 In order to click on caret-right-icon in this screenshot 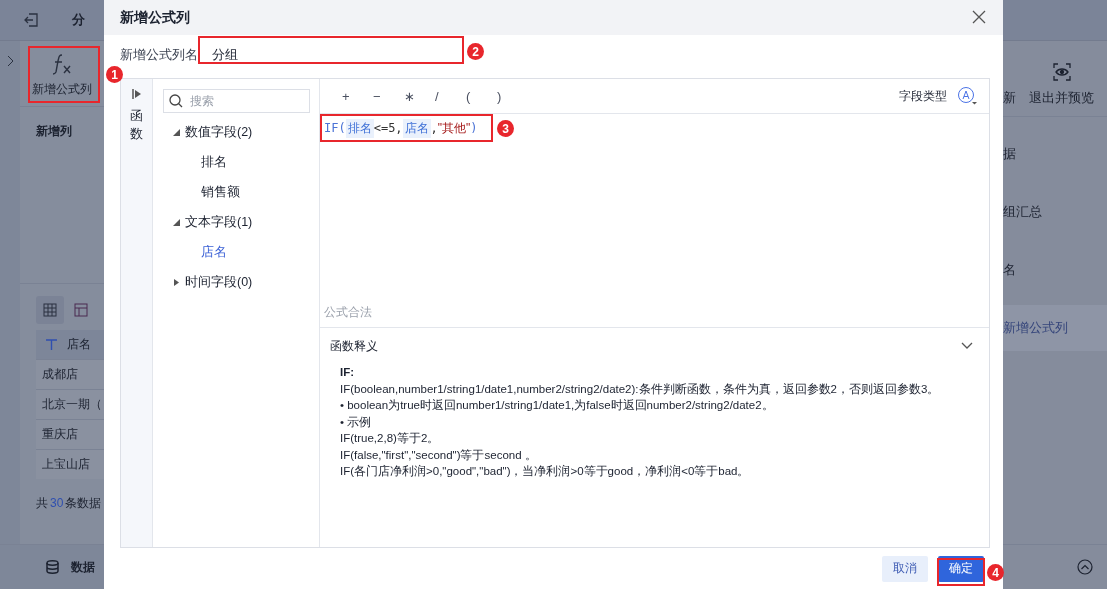, I will do `click(176, 282)`.